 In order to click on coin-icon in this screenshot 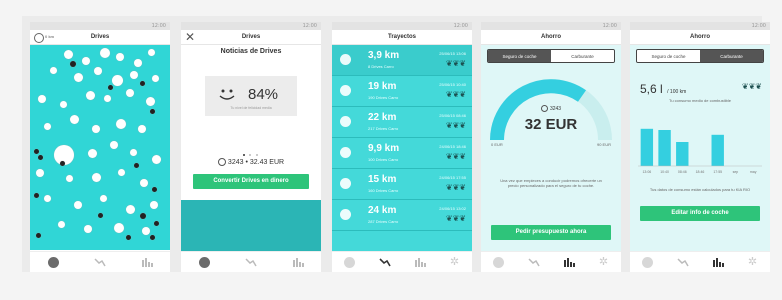, I will do `click(221, 162)`.